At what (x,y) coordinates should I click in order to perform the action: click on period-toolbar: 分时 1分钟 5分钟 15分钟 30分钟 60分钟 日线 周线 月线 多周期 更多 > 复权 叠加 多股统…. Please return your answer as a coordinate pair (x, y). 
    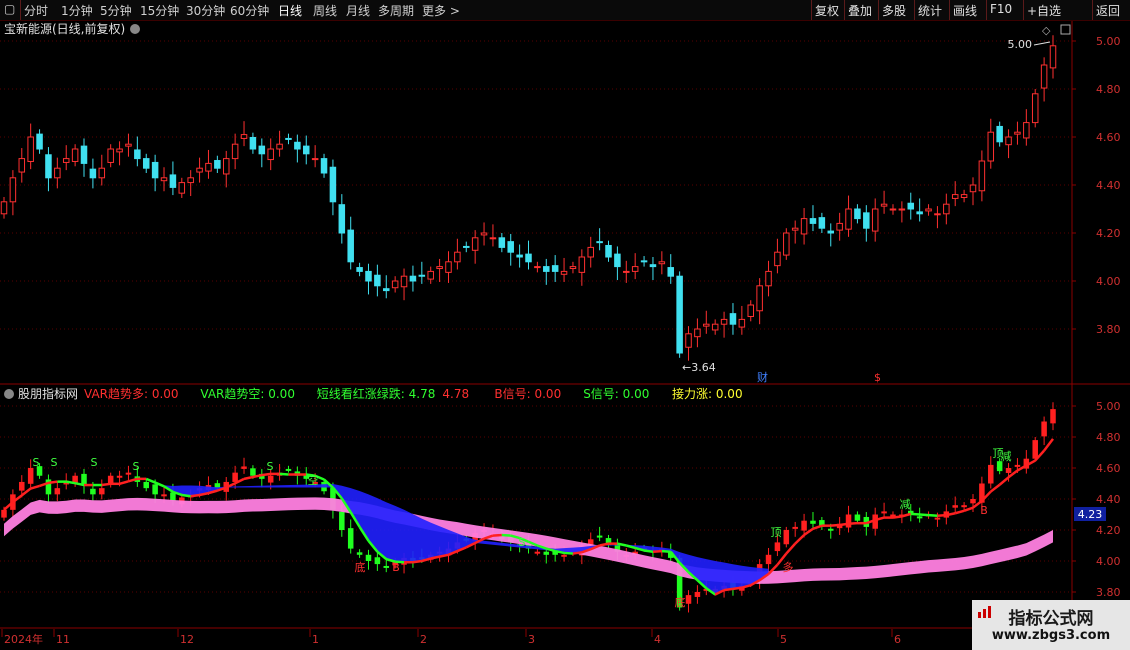
    Looking at the image, I should click on (565, 10).